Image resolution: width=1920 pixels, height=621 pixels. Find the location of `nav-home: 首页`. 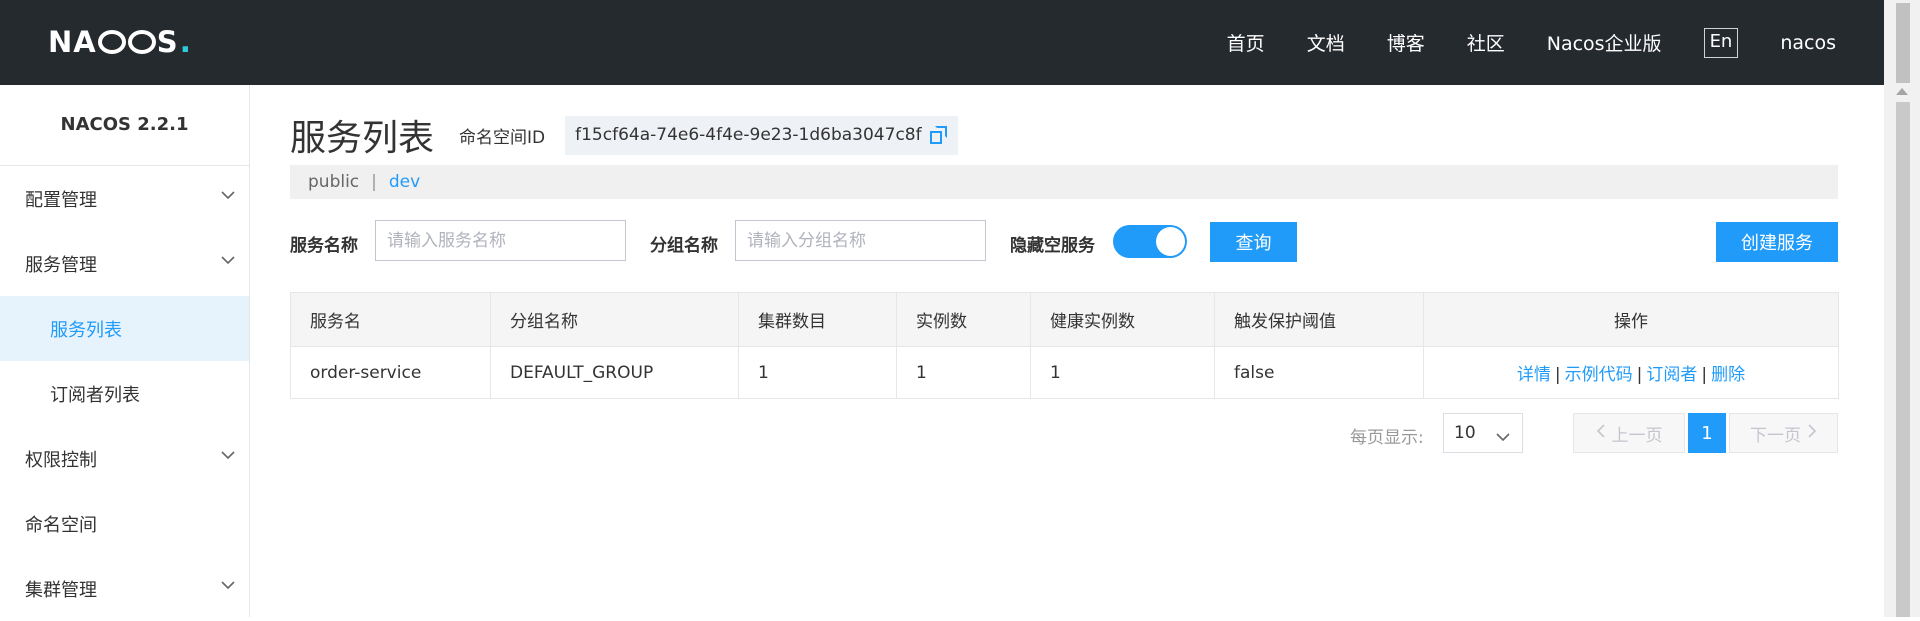

nav-home: 首页 is located at coordinates (1246, 42).